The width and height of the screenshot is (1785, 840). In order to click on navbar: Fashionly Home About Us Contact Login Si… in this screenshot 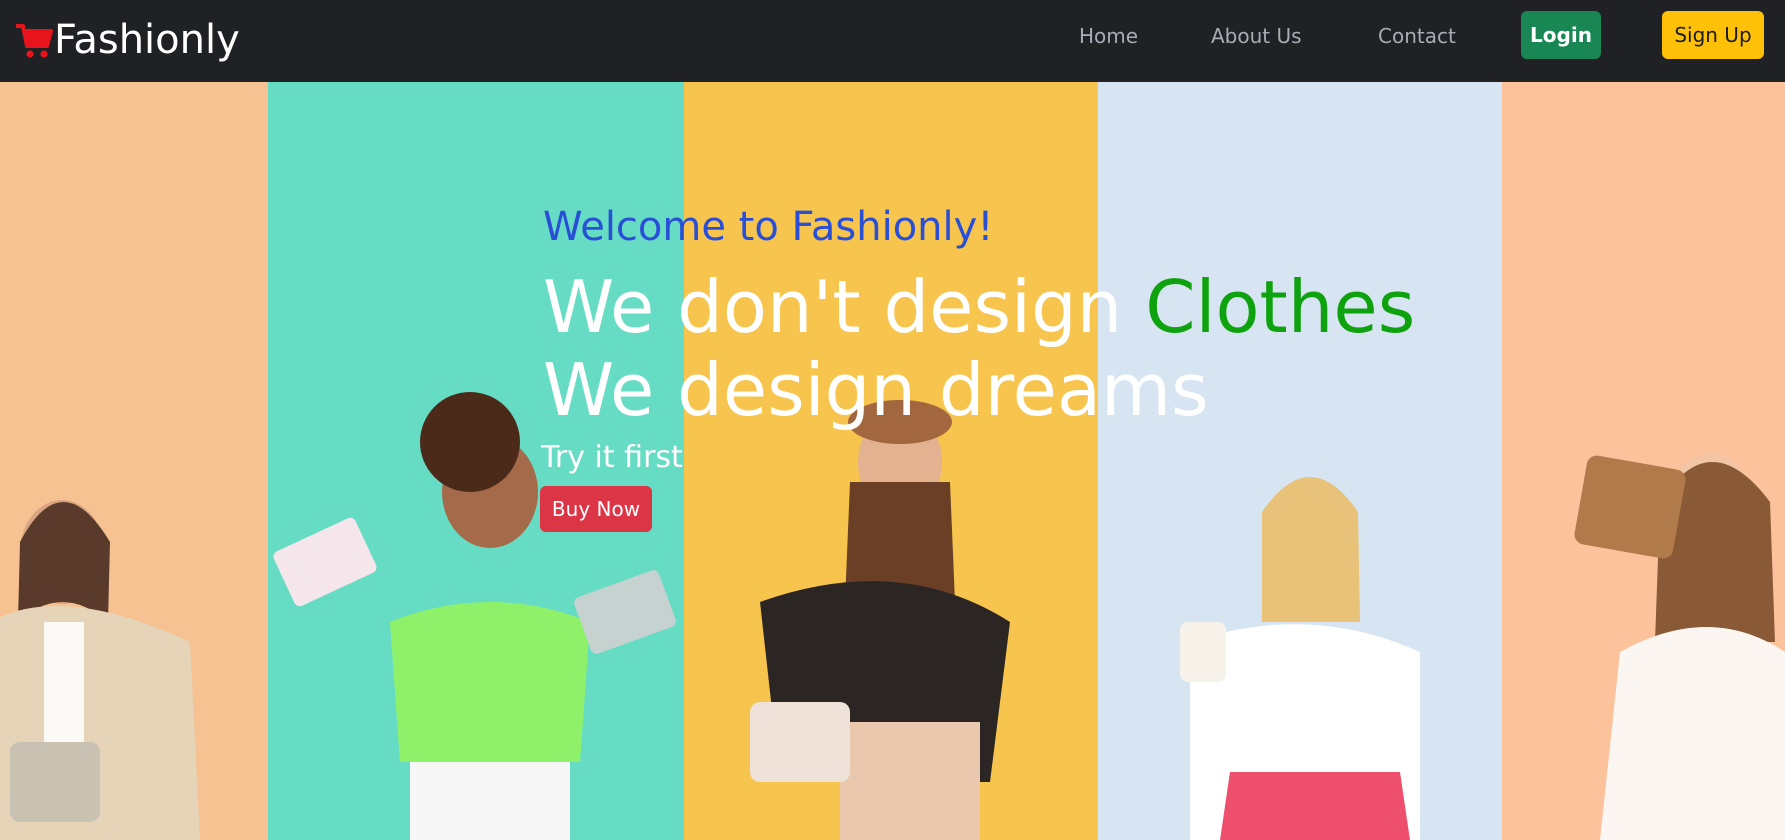, I will do `click(892, 41)`.